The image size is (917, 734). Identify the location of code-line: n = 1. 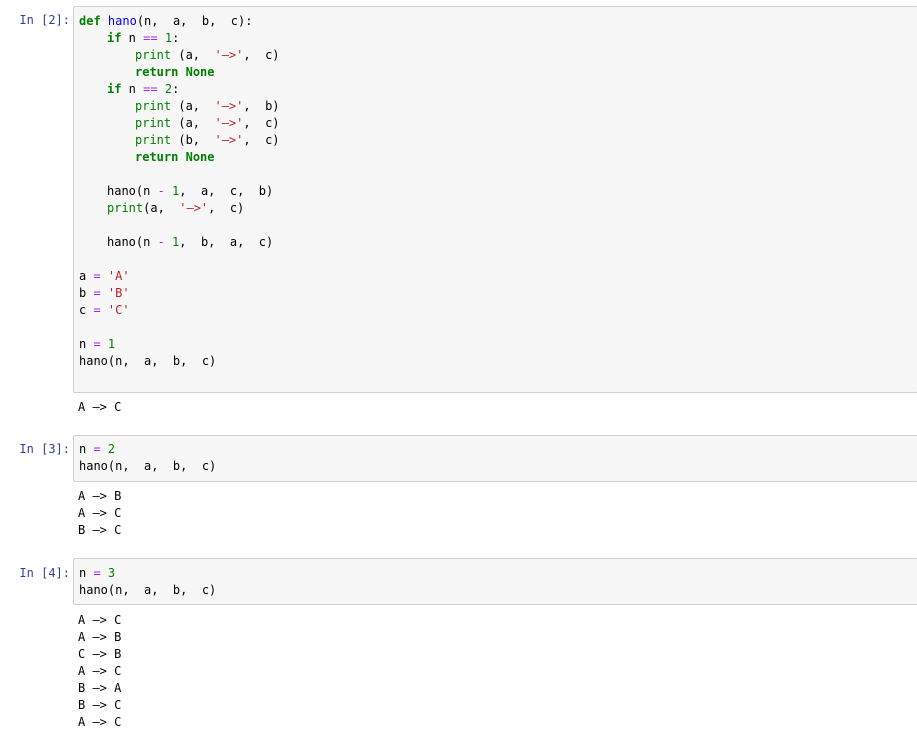
(495, 344).